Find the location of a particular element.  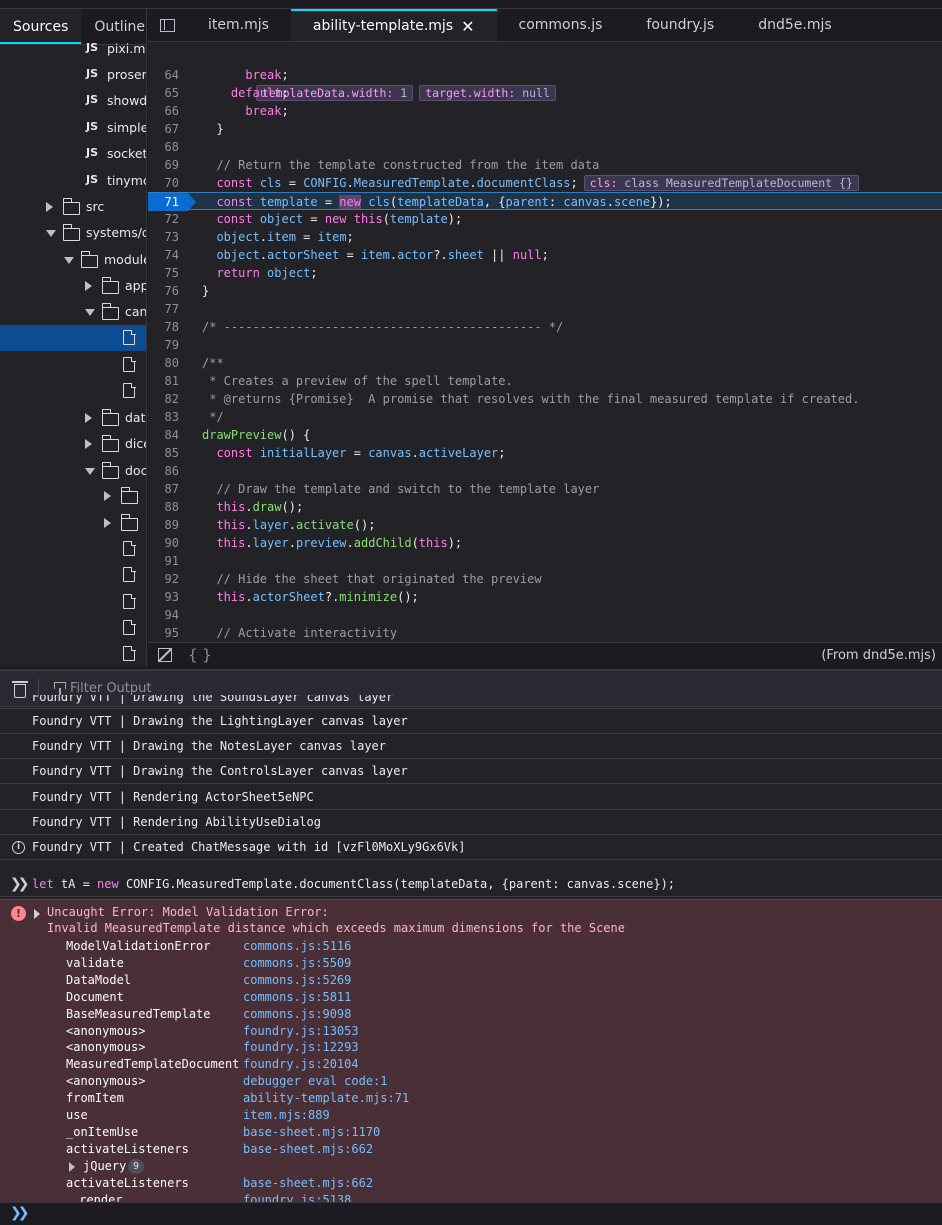

frame-location-link: item.mjs:889 is located at coordinates (286, 1115).